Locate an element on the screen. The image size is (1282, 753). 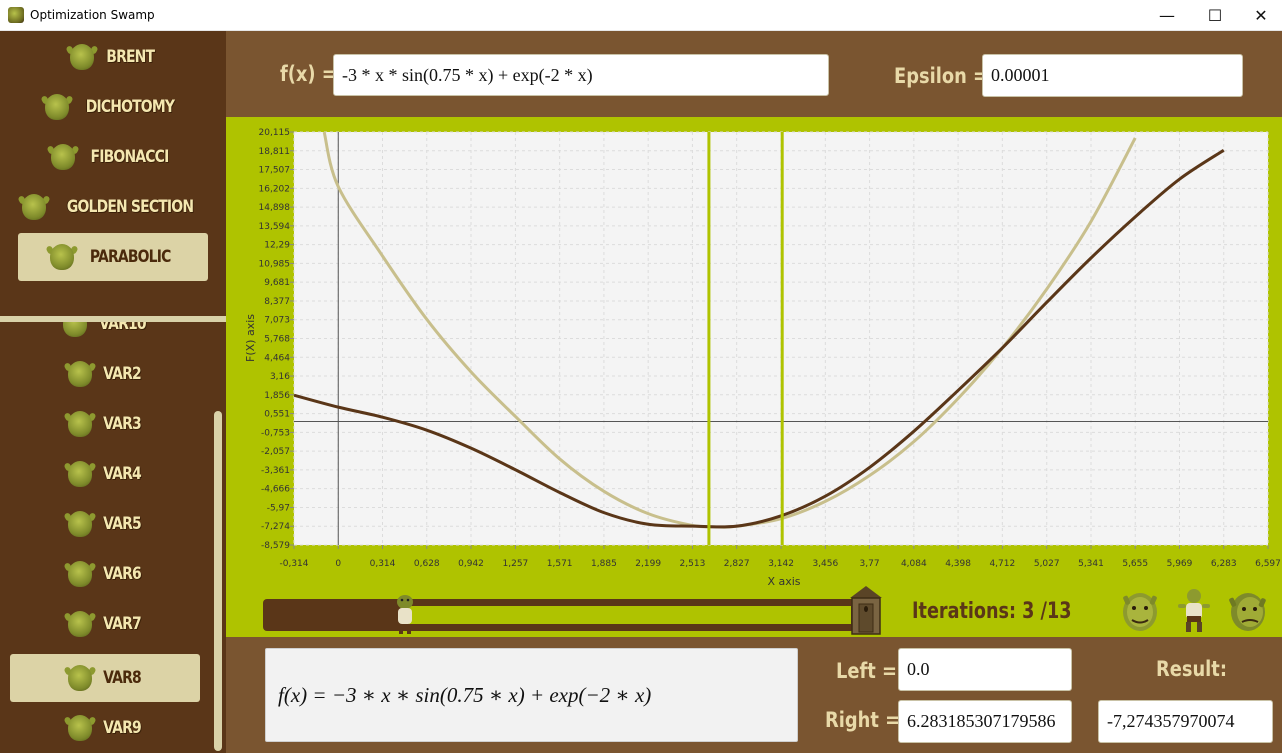
close-button: ✕ is located at coordinates (1260, 15).